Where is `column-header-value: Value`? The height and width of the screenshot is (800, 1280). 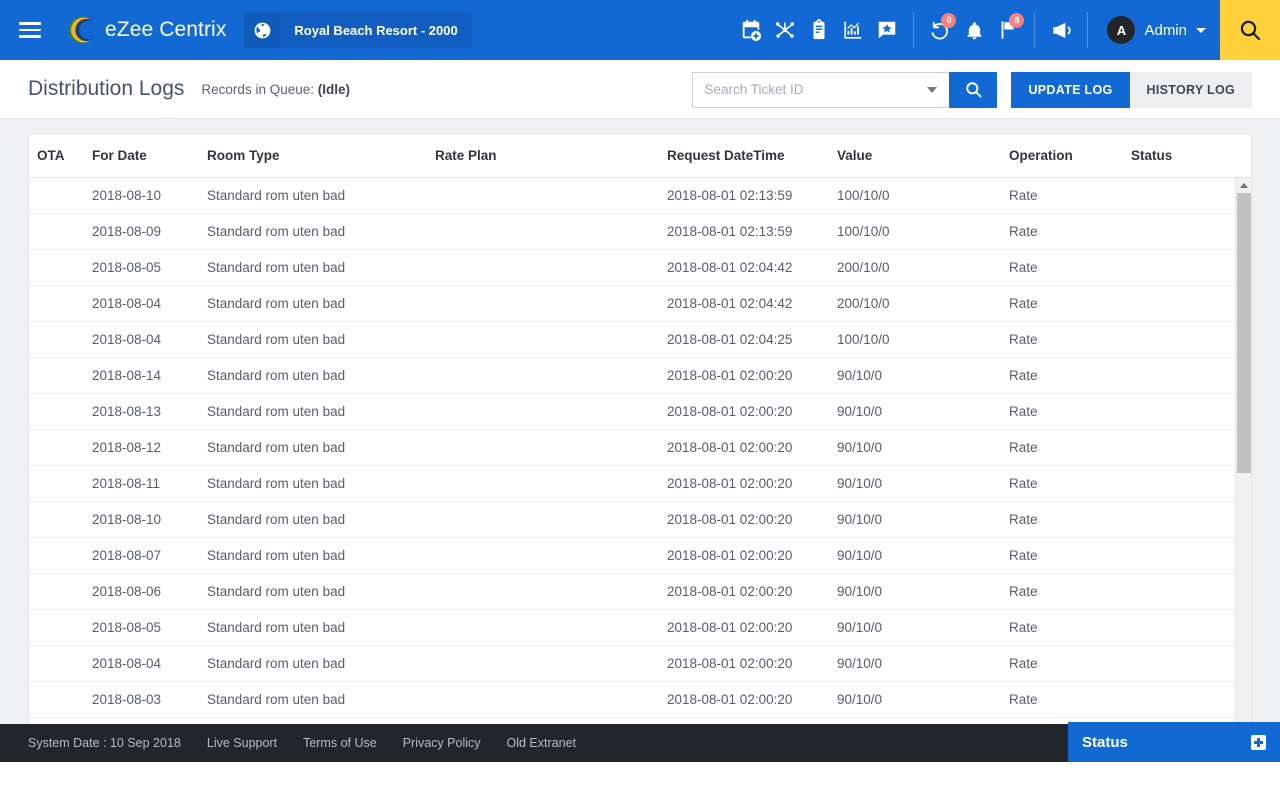
column-header-value: Value is located at coordinates (855, 155).